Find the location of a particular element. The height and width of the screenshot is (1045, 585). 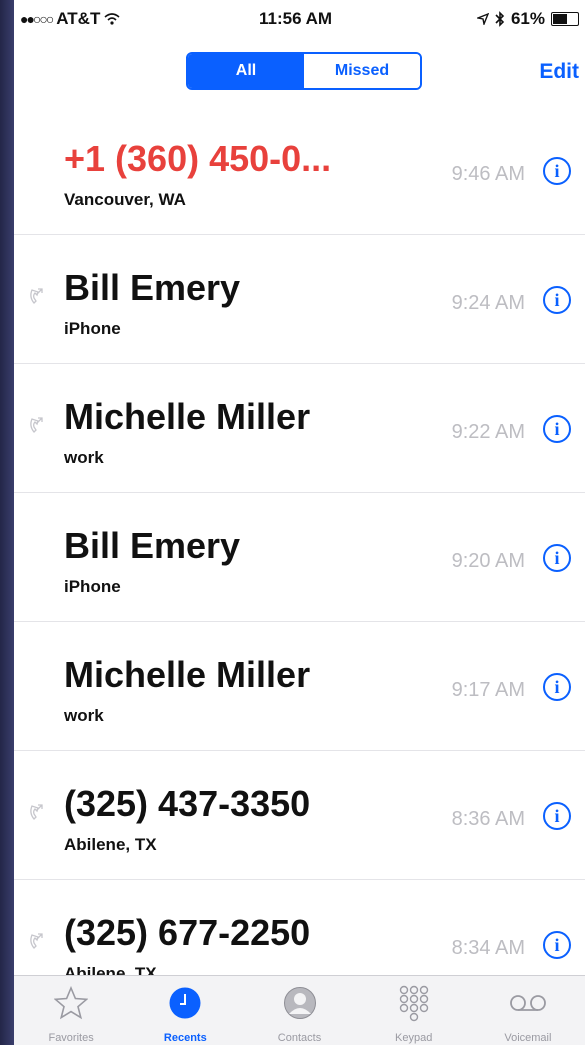

tab-label-recents: Recents is located at coordinates (185, 1038).